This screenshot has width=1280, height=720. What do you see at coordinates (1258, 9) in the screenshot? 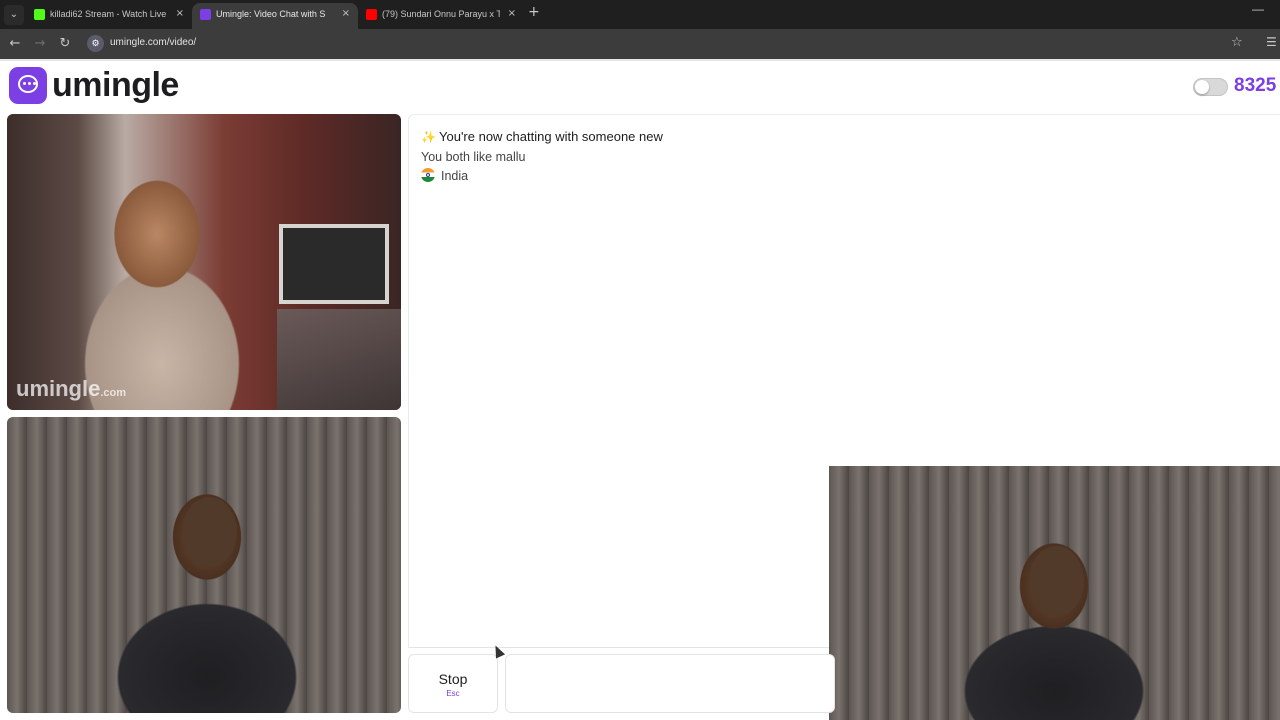
I see `minimize-window-button: —` at bounding box center [1258, 9].